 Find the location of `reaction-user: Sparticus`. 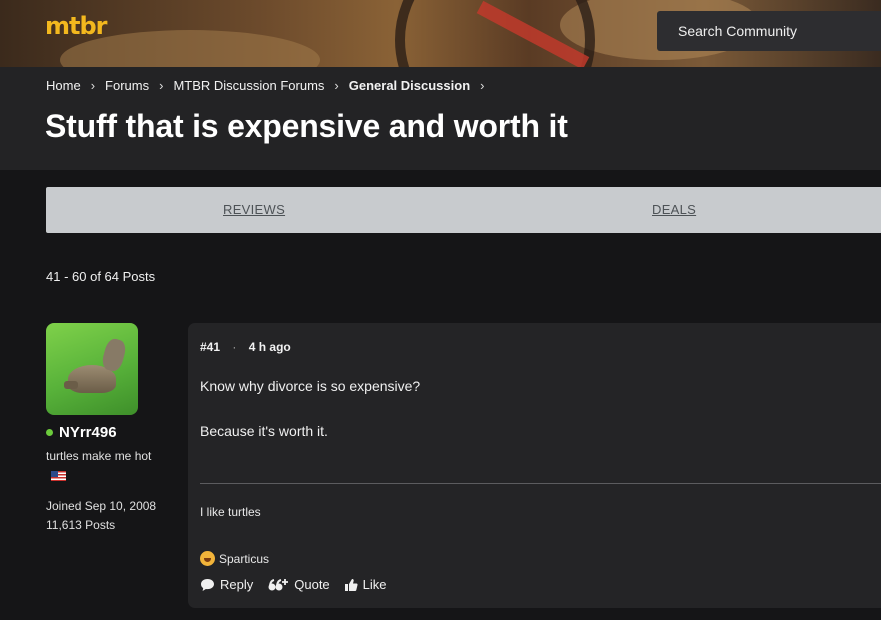

reaction-user: Sparticus is located at coordinates (244, 558).